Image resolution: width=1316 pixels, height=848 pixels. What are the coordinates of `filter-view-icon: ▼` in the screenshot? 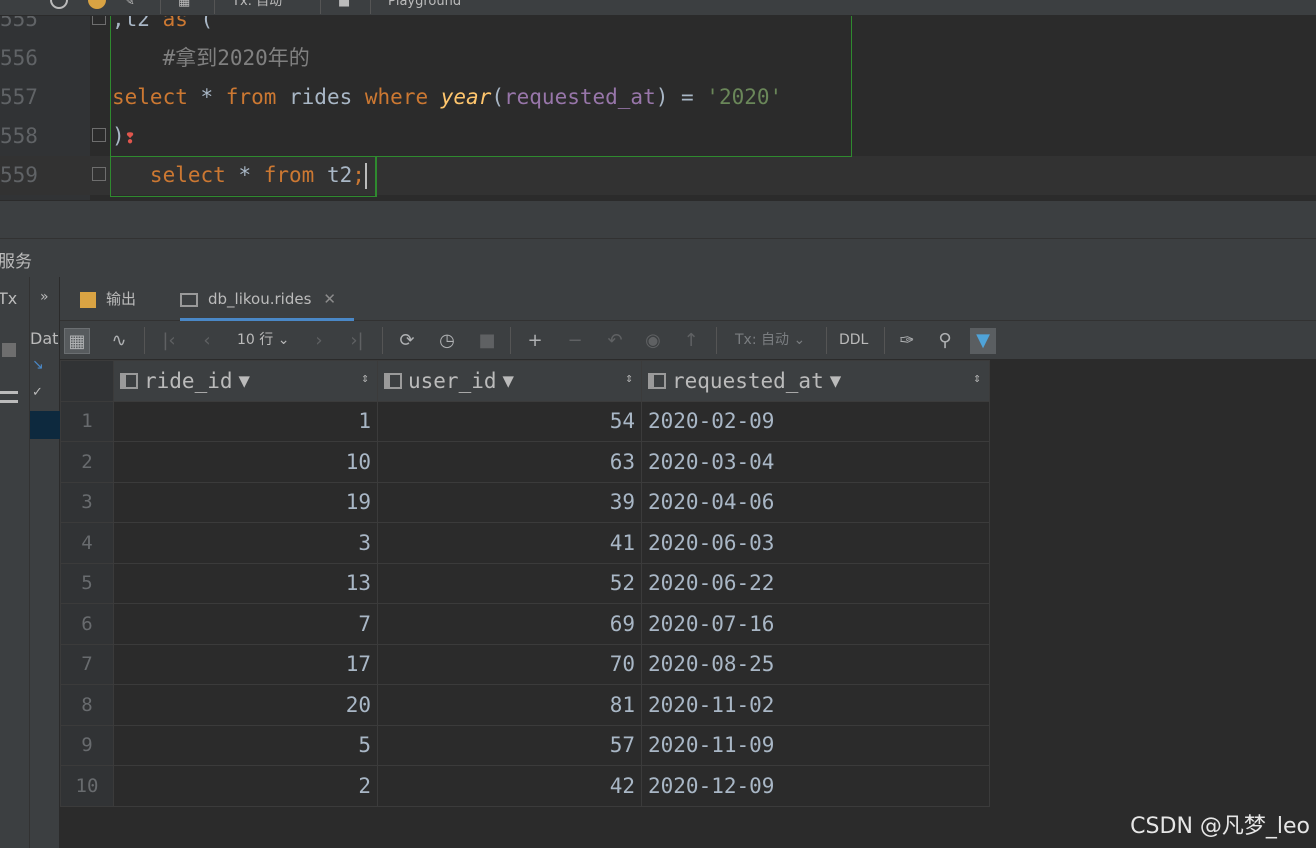 It's located at (983, 341).